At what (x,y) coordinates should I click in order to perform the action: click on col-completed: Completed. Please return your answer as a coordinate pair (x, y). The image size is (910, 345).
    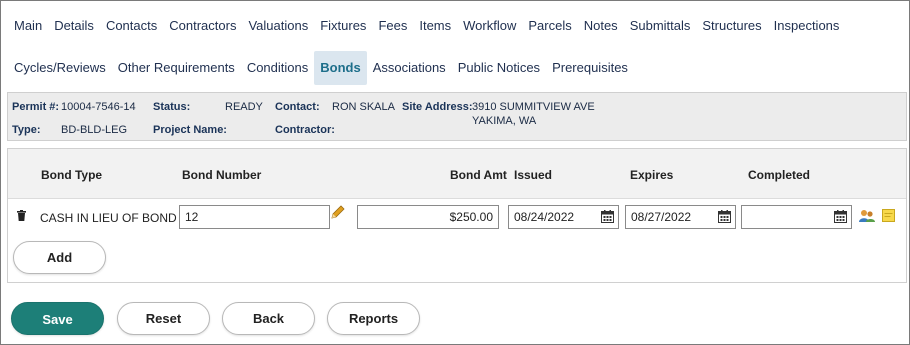
    Looking at the image, I should click on (779, 175).